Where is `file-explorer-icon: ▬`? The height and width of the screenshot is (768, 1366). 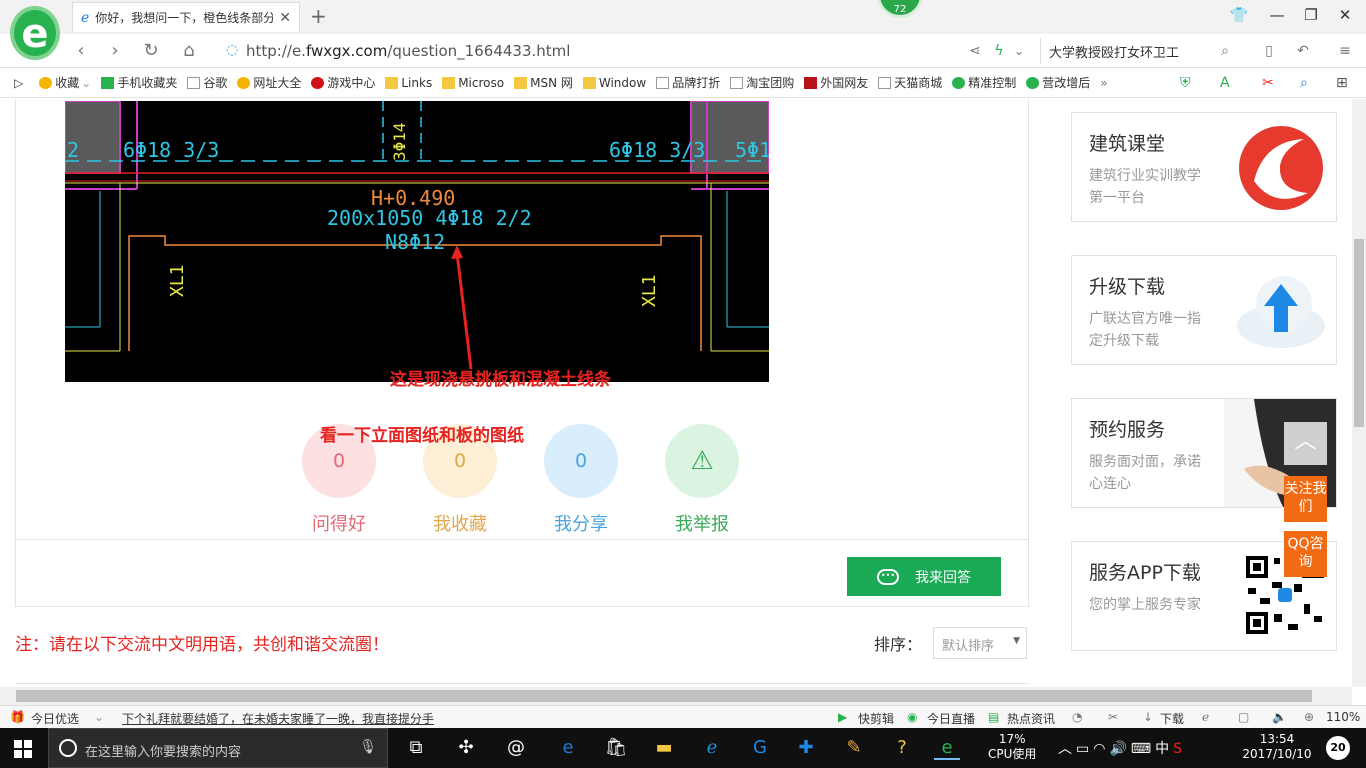 file-explorer-icon: ▬ is located at coordinates (664, 748).